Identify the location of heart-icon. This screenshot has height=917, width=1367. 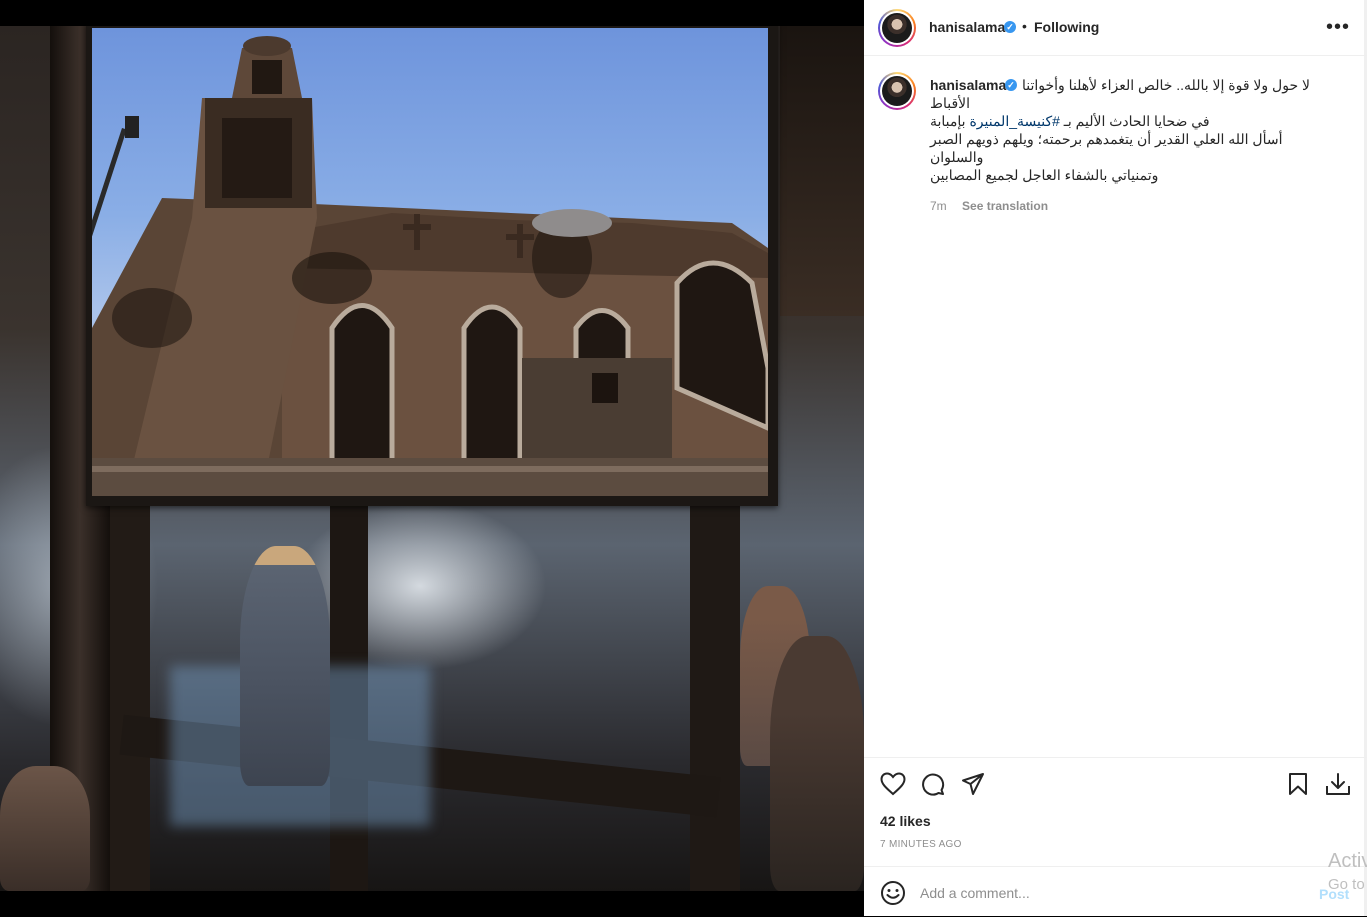
(893, 784).